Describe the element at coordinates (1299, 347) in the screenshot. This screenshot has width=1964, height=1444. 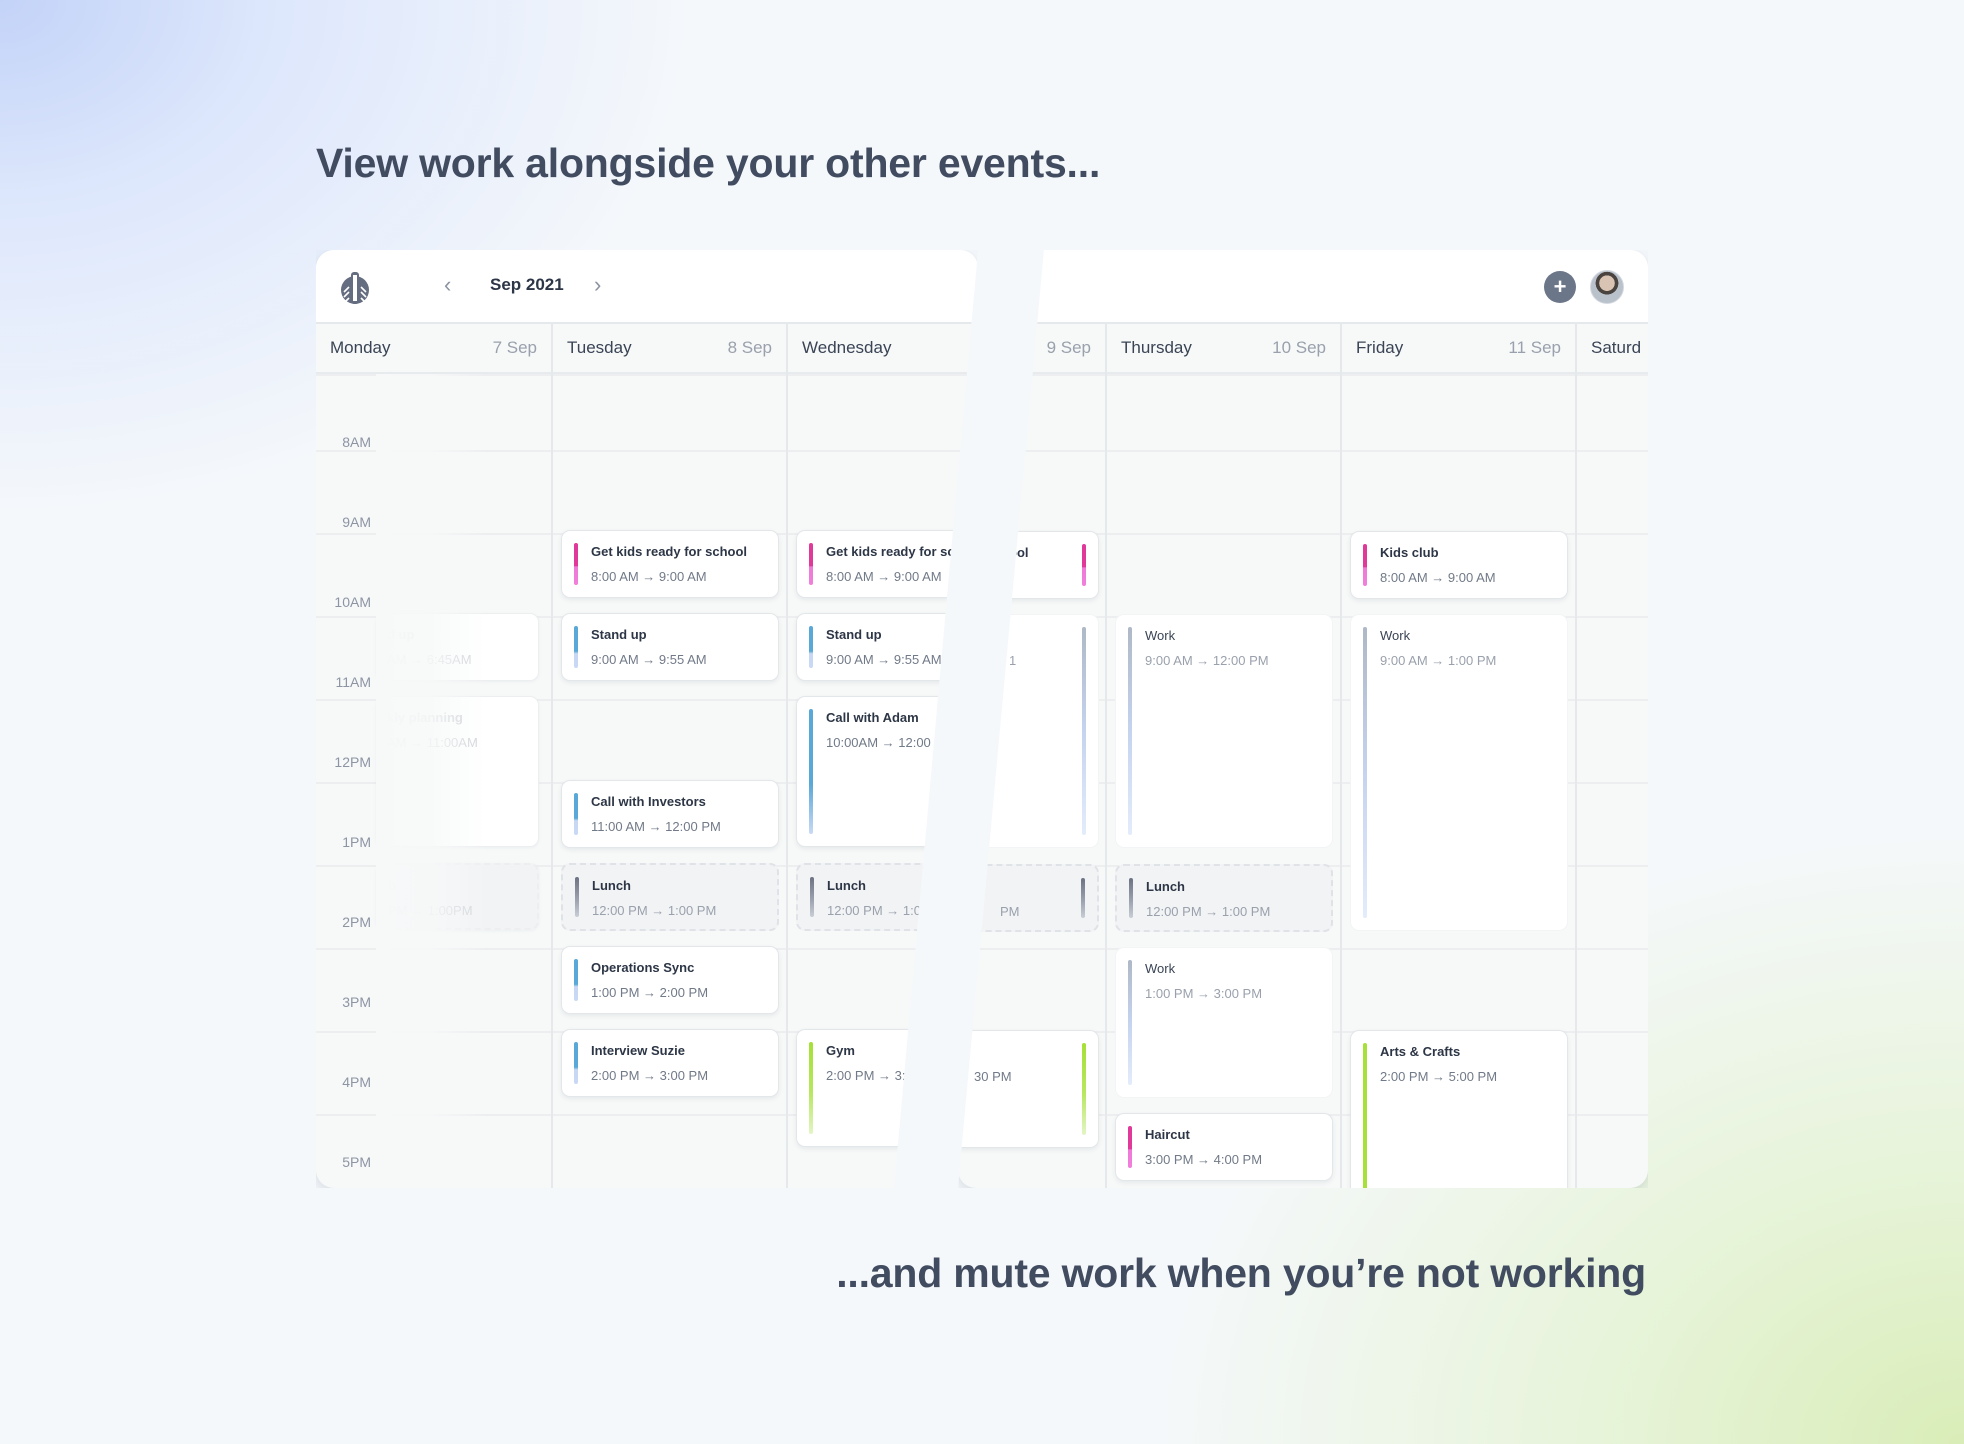
I see `day-date: 10 Sep` at that location.